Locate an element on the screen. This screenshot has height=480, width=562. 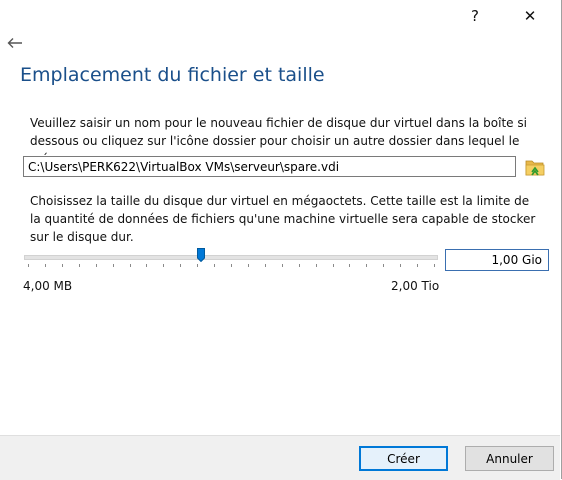
slider-track is located at coordinates (231, 257).